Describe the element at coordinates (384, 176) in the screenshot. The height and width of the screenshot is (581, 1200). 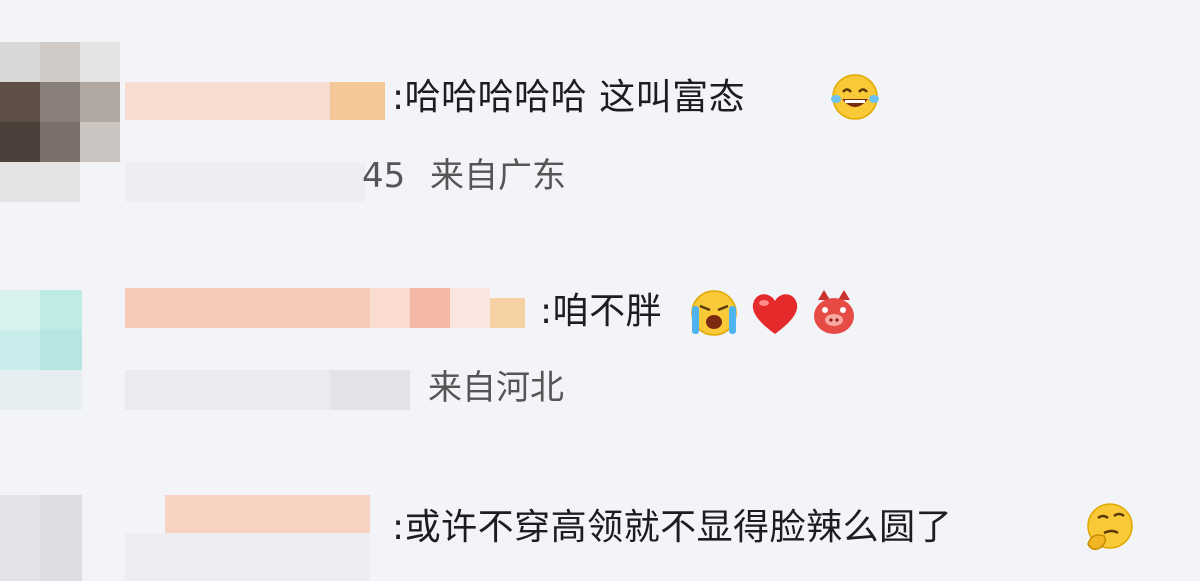
I see `like-count: 45` at that location.